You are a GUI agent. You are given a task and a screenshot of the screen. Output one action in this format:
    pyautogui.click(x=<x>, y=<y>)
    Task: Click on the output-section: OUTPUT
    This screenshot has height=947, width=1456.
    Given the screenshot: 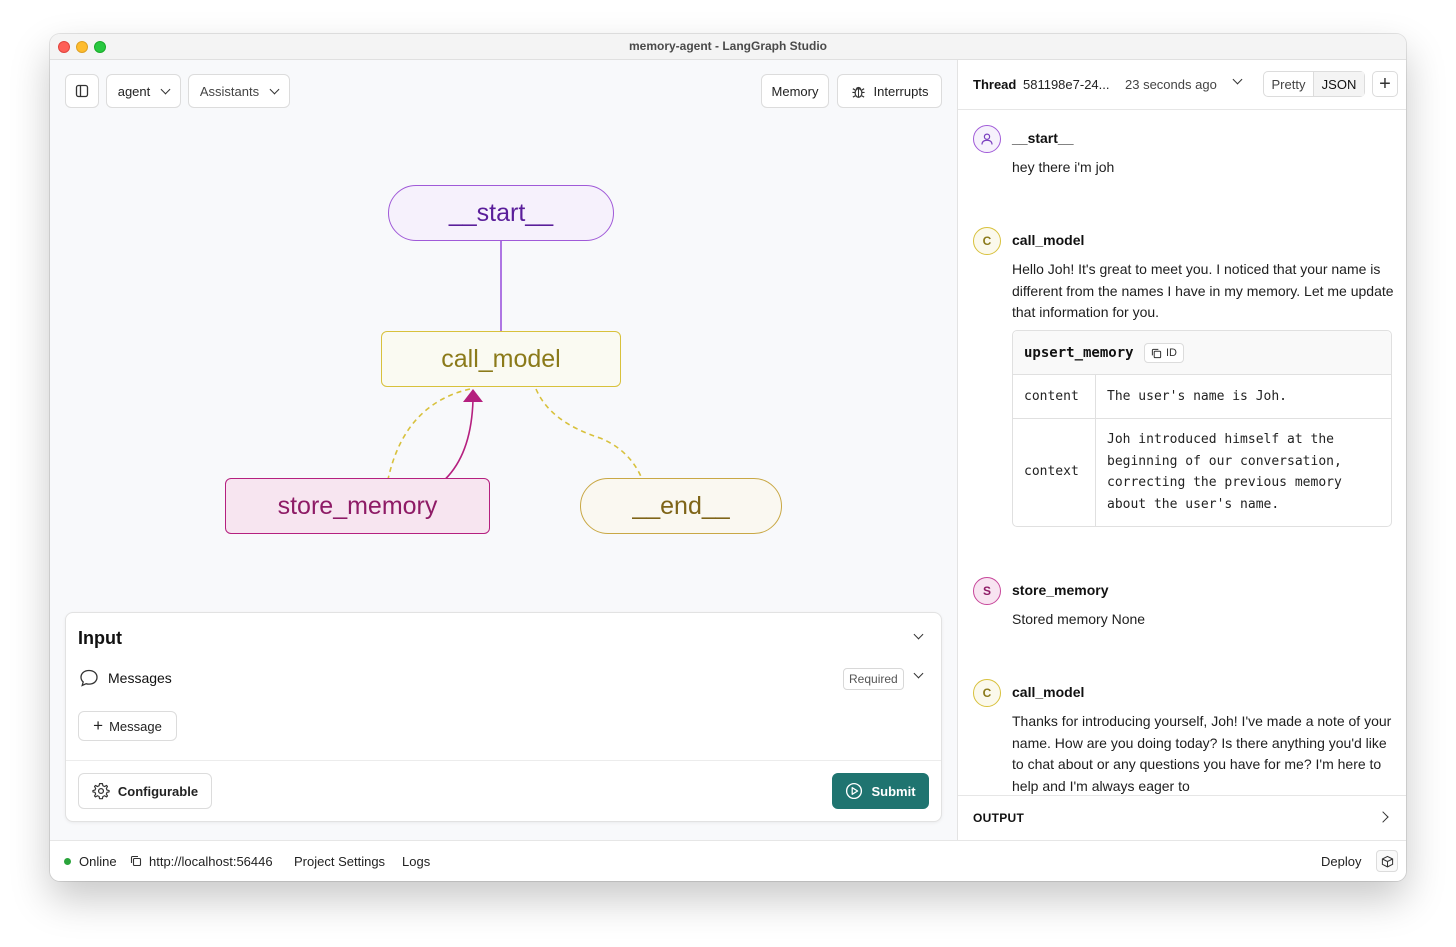 What is the action you would take?
    pyautogui.click(x=1182, y=817)
    